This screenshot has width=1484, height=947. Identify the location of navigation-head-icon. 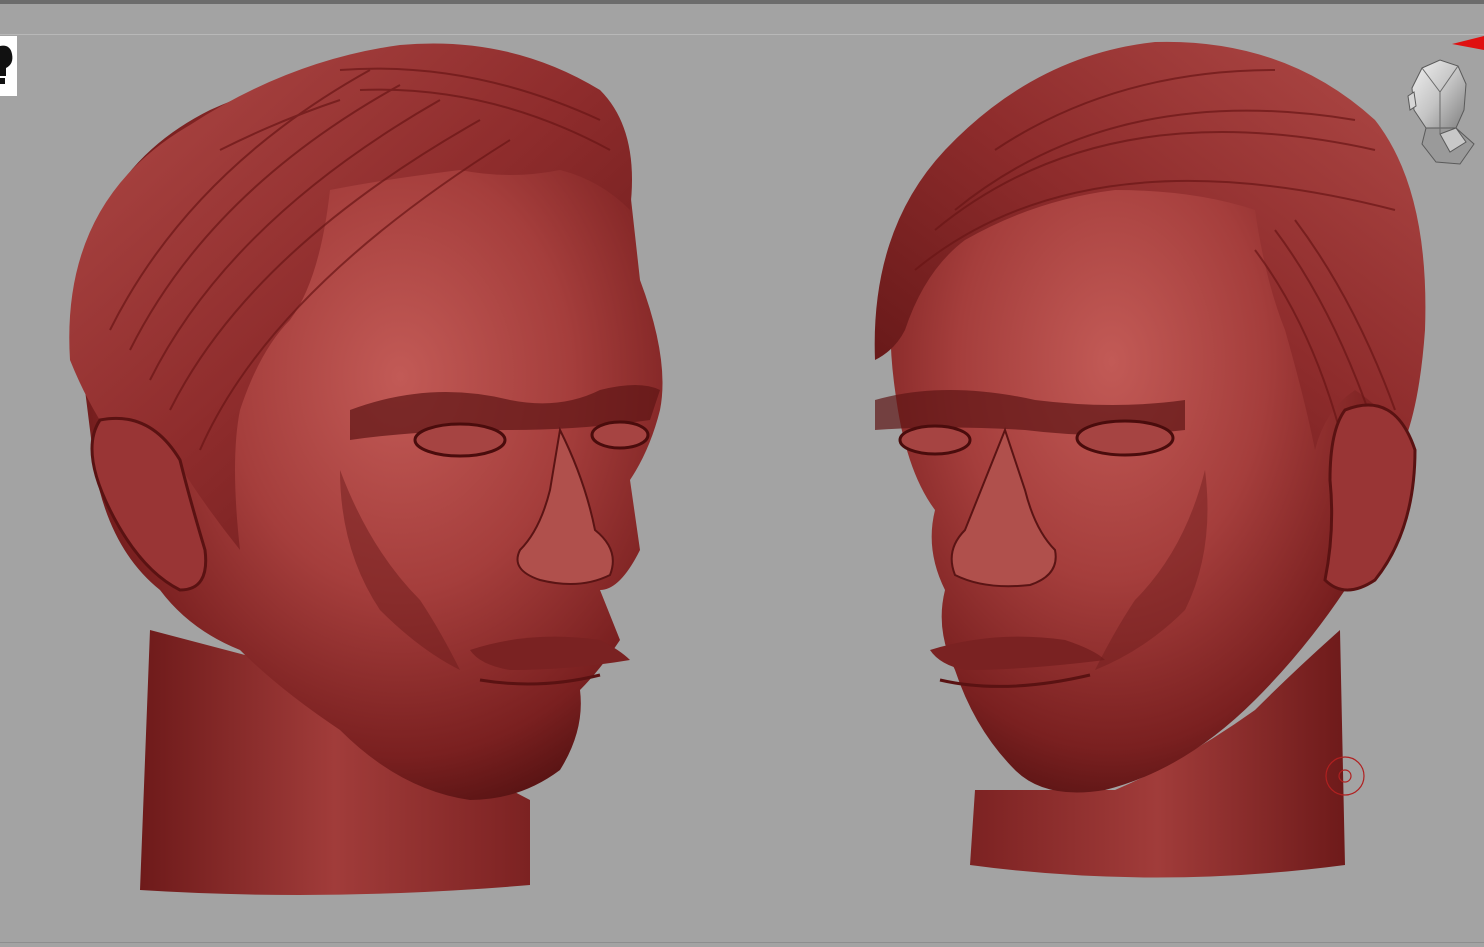
(1442, 114).